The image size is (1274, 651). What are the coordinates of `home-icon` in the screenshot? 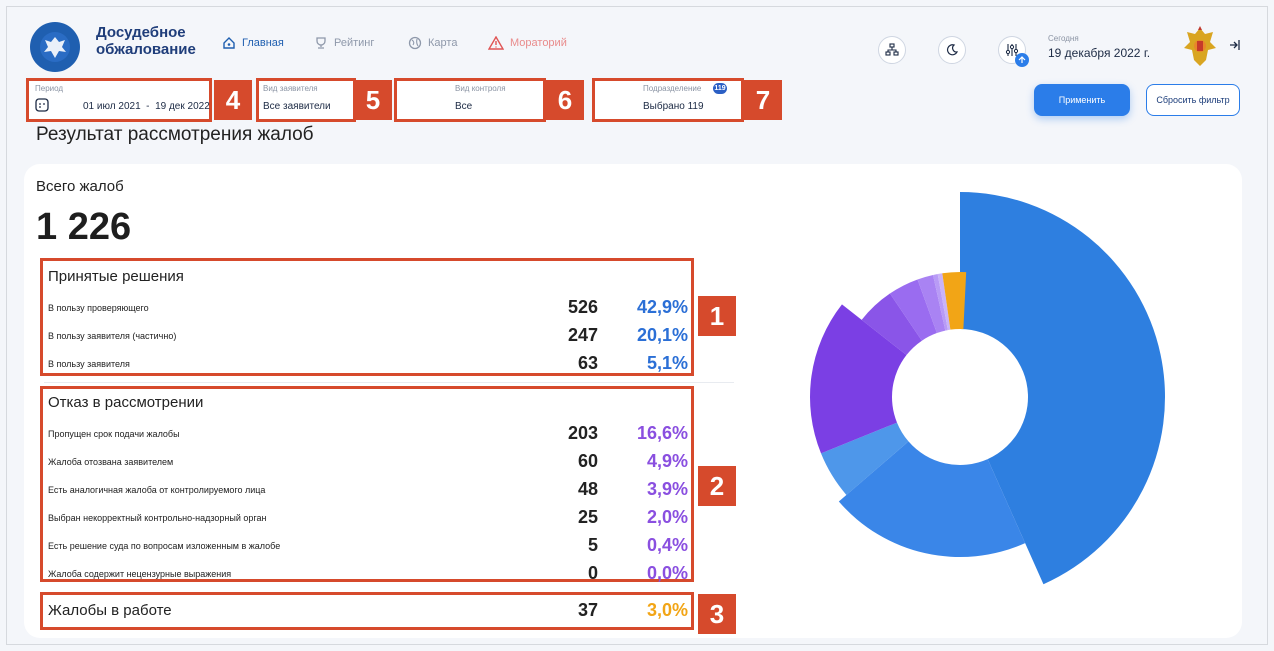 It's located at (229, 43).